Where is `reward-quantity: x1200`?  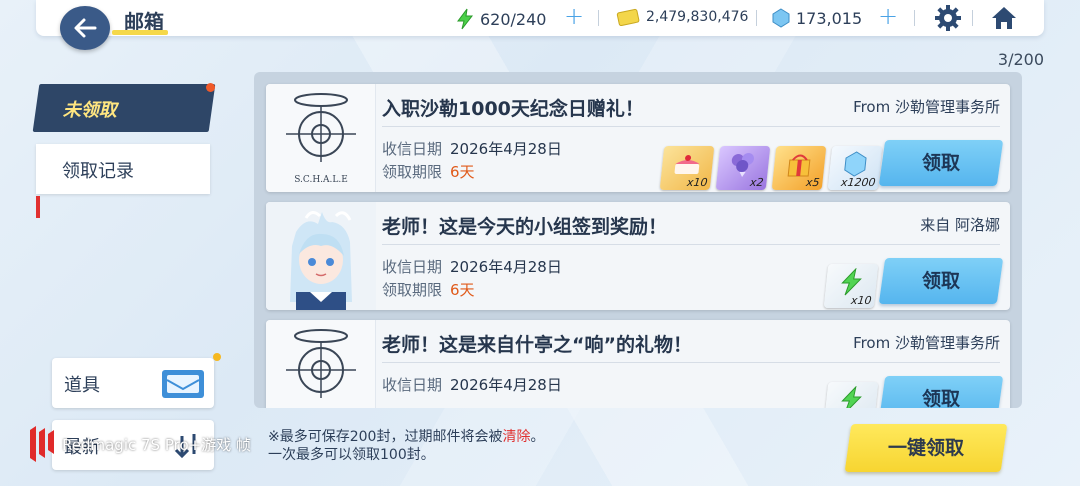 reward-quantity: x1200 is located at coordinates (858, 182).